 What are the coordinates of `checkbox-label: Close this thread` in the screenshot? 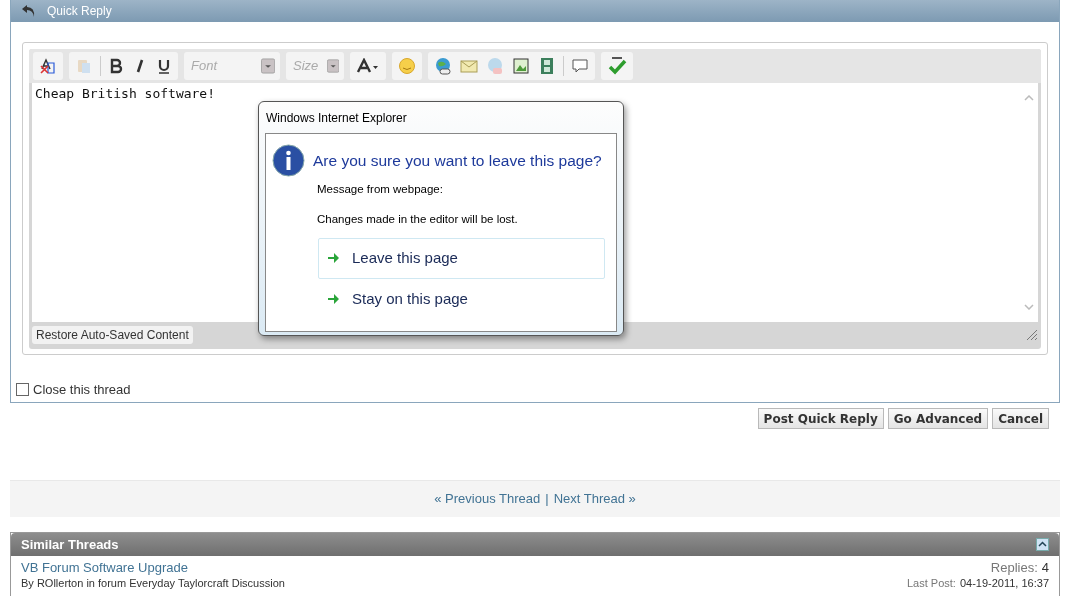 It's located at (82, 390).